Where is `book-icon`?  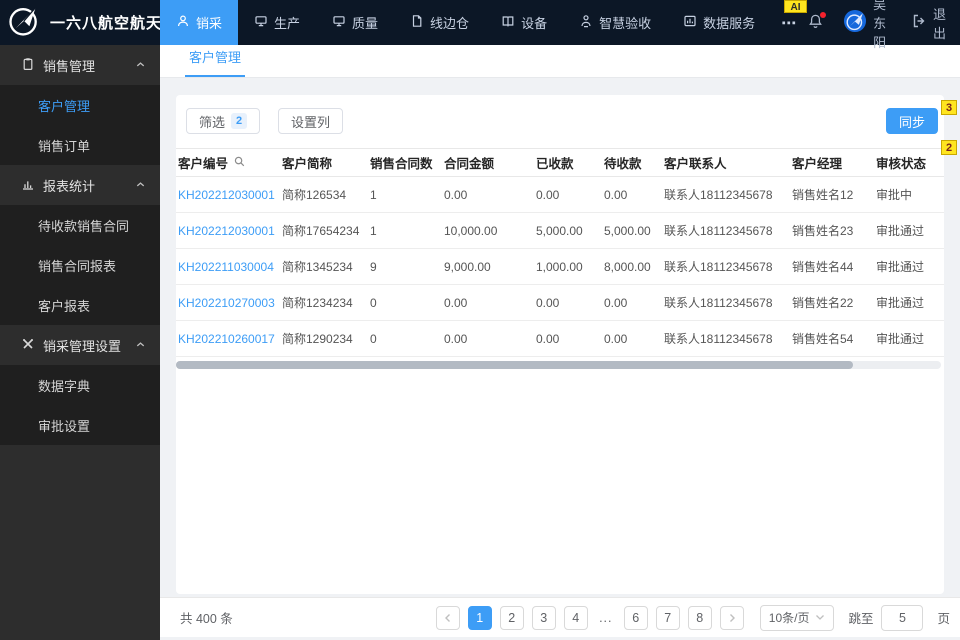 book-icon is located at coordinates (508, 22).